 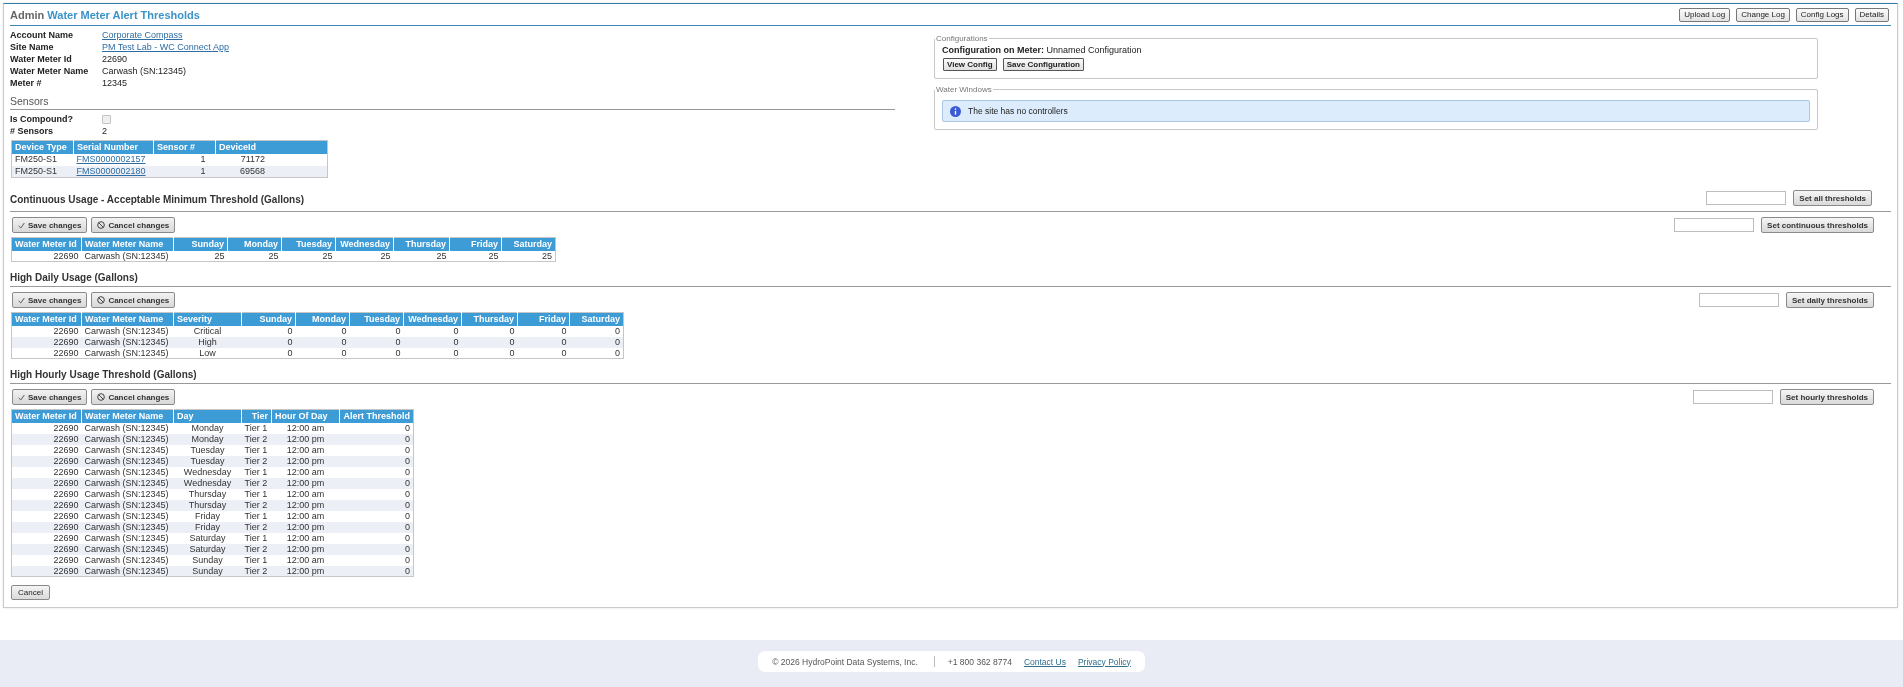 What do you see at coordinates (184, 171) in the screenshot?
I see `table-cell: 1` at bounding box center [184, 171].